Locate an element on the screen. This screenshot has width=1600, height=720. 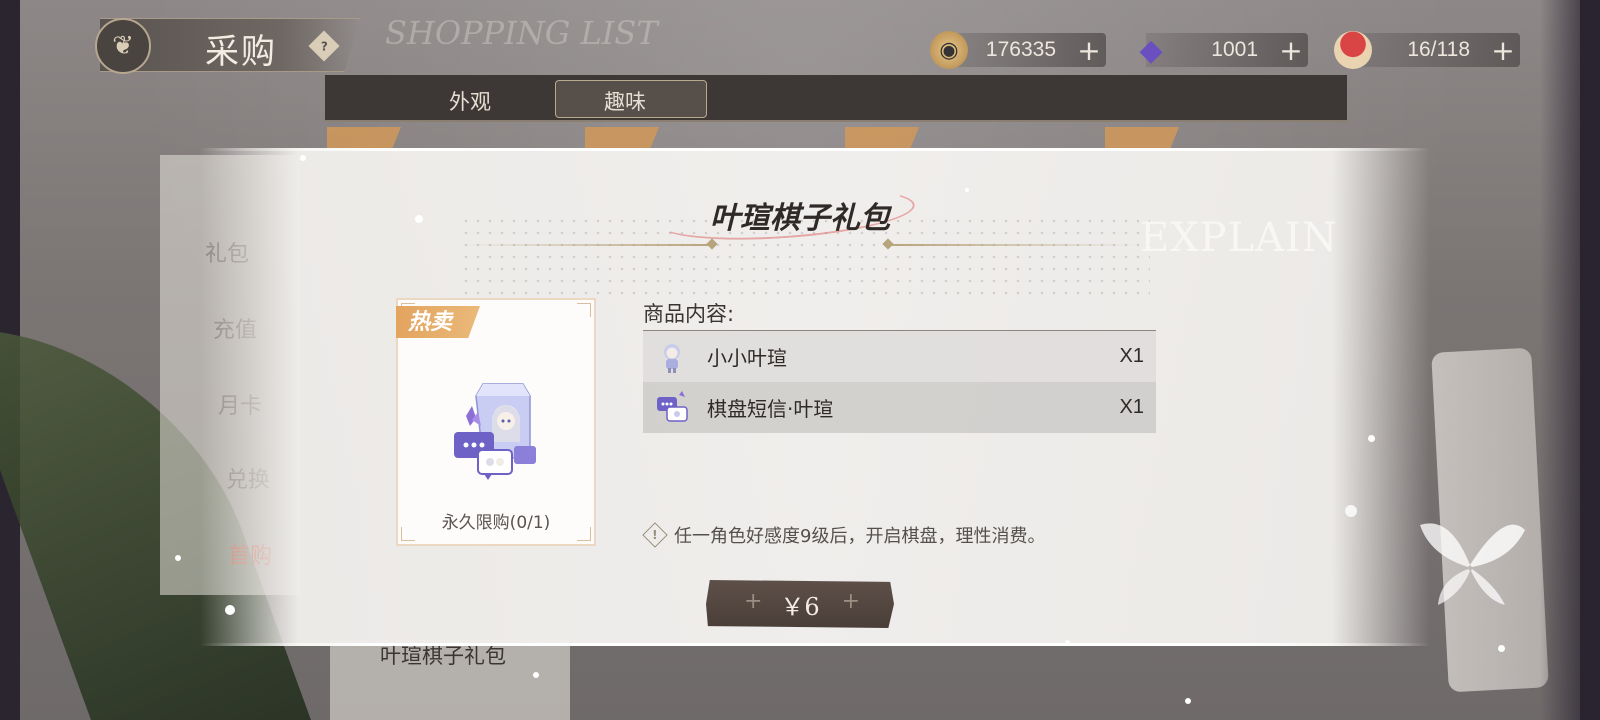
product-card: 热卖 永久限购(0/1) is located at coordinates (496, 422).